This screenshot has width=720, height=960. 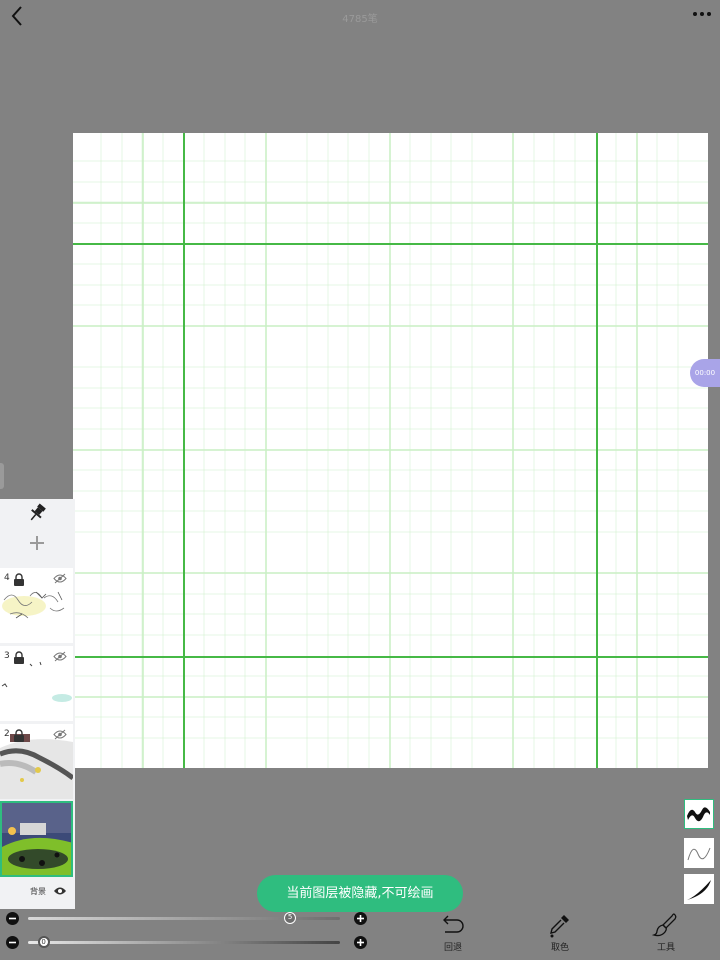 I want to click on layer-thumbnail, so click(x=36, y=839).